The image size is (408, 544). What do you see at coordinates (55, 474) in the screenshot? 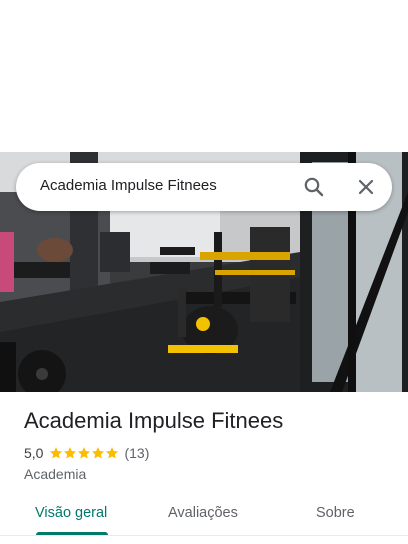
I see `place-category: Academia` at bounding box center [55, 474].